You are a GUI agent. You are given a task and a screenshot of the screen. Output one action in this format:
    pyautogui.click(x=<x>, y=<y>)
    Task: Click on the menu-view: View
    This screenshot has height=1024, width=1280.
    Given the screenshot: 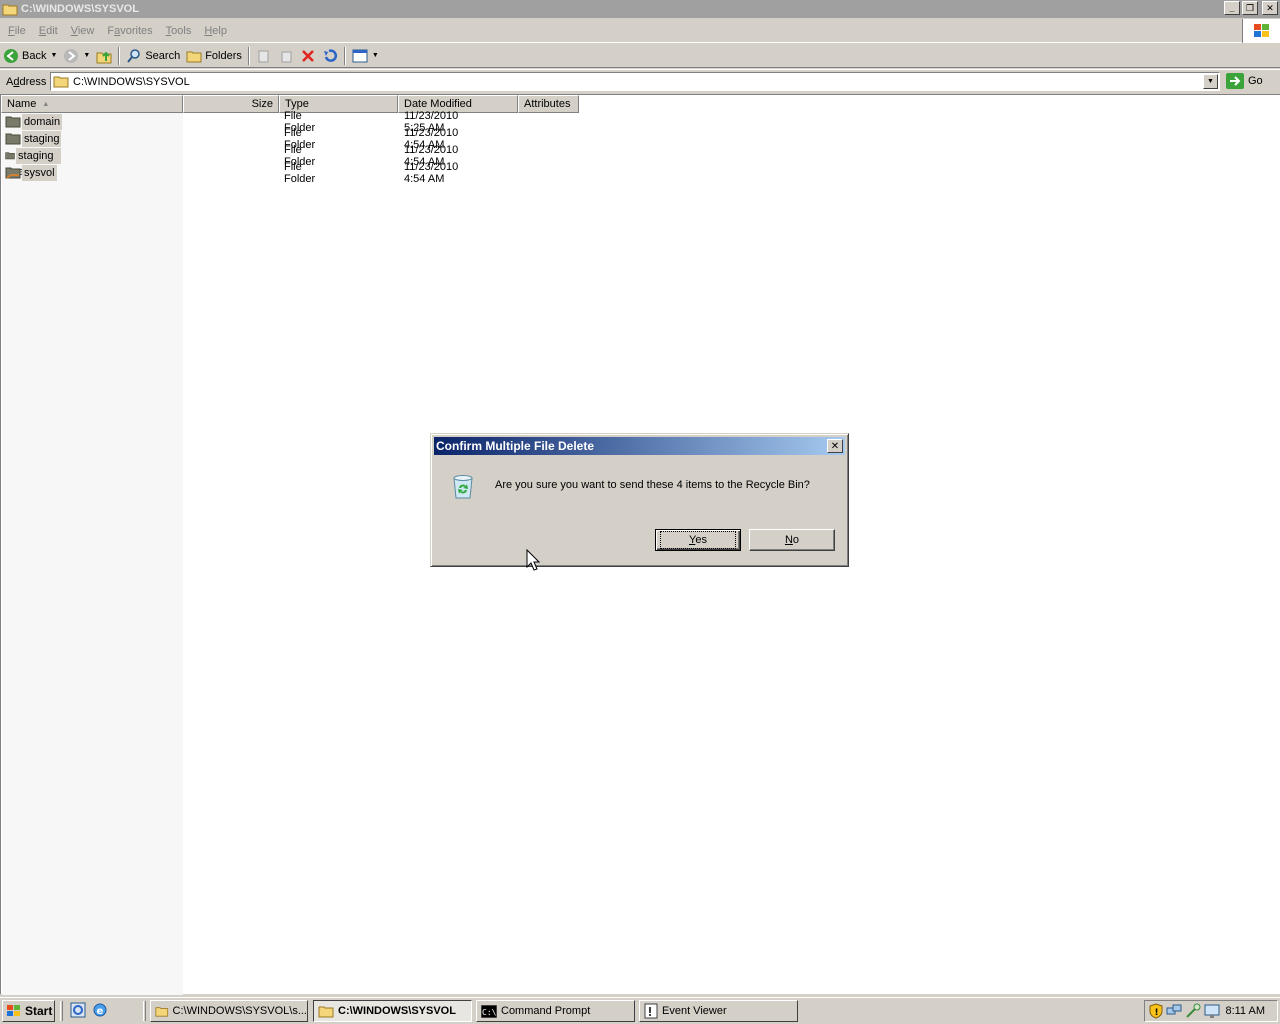 What is the action you would take?
    pyautogui.click(x=83, y=31)
    